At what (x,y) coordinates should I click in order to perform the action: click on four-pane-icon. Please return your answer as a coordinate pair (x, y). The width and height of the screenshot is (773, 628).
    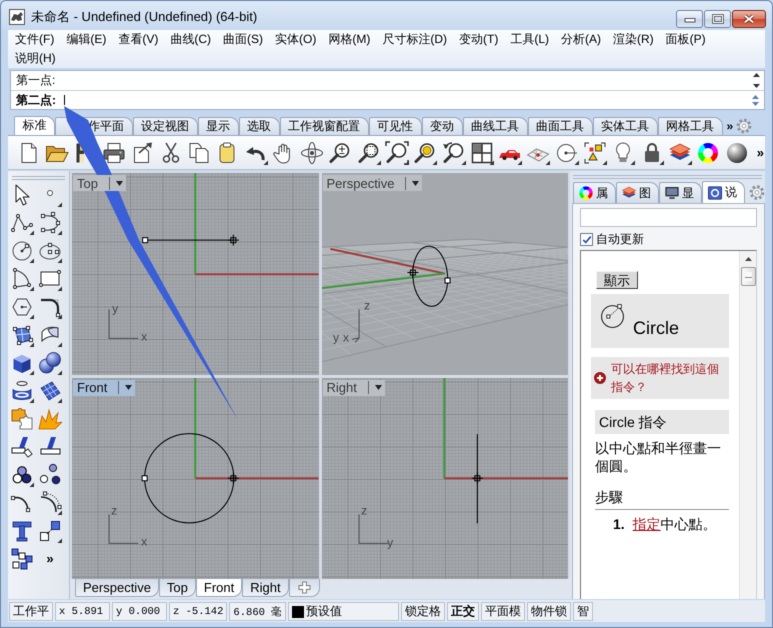
    Looking at the image, I should click on (482, 152).